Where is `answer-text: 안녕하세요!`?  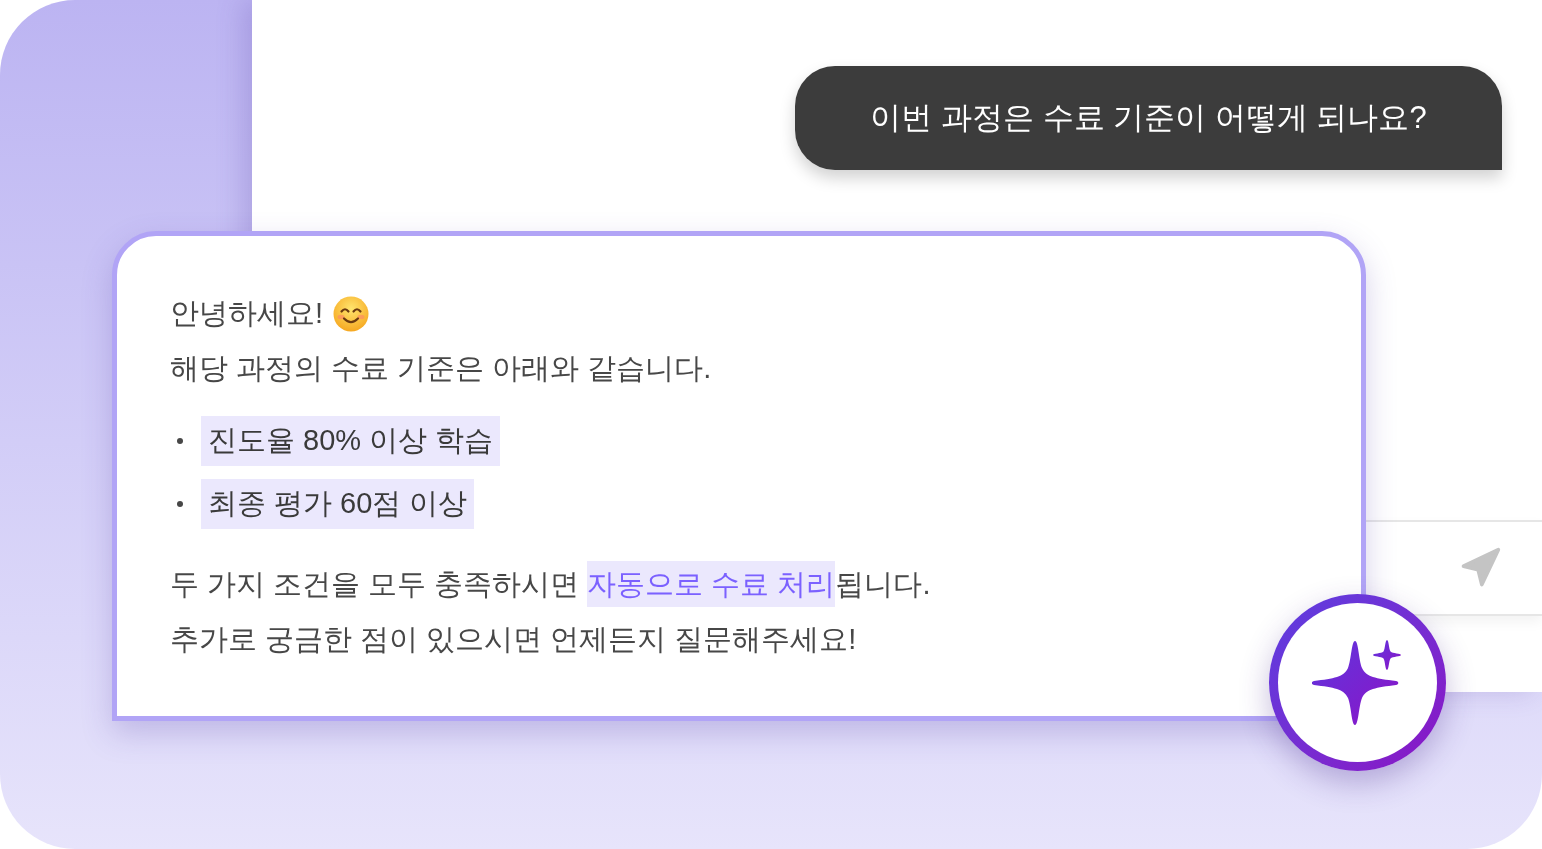
answer-text: 안녕하세요! is located at coordinates (247, 313).